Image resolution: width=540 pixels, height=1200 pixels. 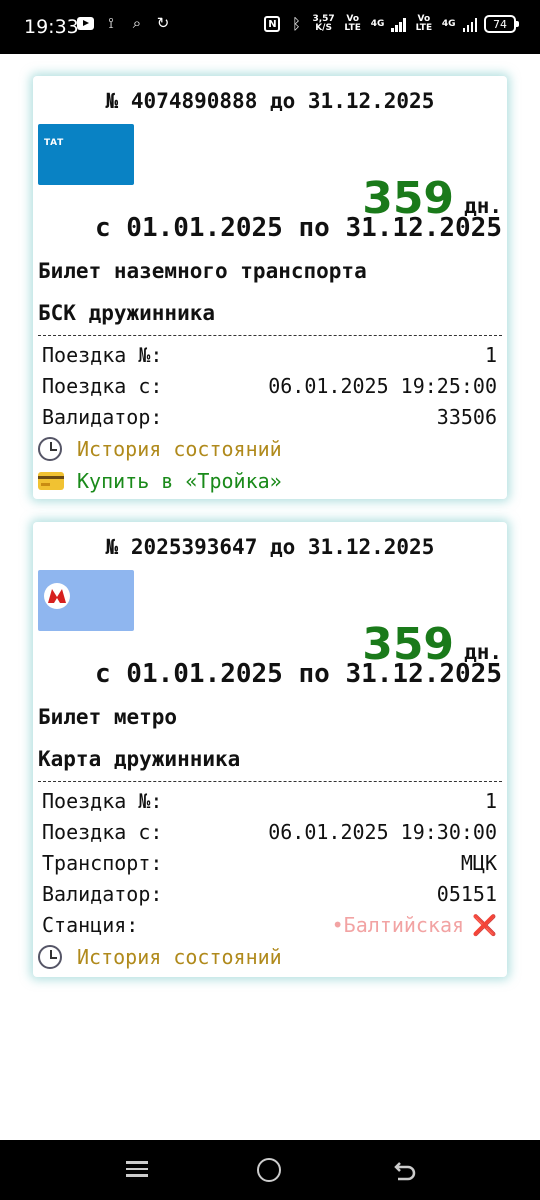 What do you see at coordinates (86, 600) in the screenshot?
I see `card-logo` at bounding box center [86, 600].